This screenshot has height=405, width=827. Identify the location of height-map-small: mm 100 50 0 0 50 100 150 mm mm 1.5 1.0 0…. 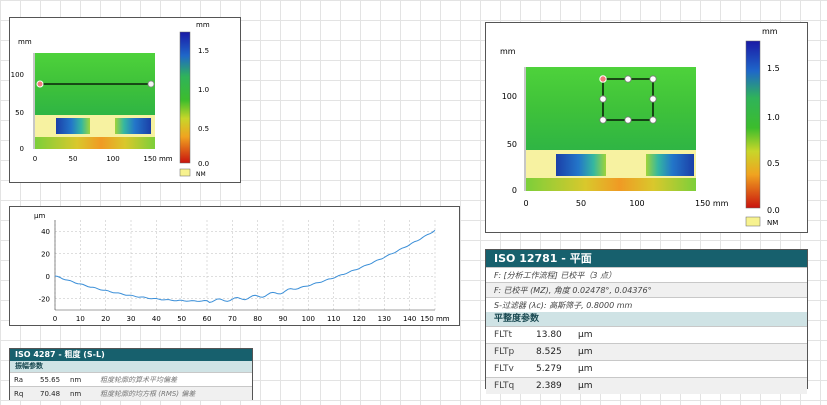
(110, 99).